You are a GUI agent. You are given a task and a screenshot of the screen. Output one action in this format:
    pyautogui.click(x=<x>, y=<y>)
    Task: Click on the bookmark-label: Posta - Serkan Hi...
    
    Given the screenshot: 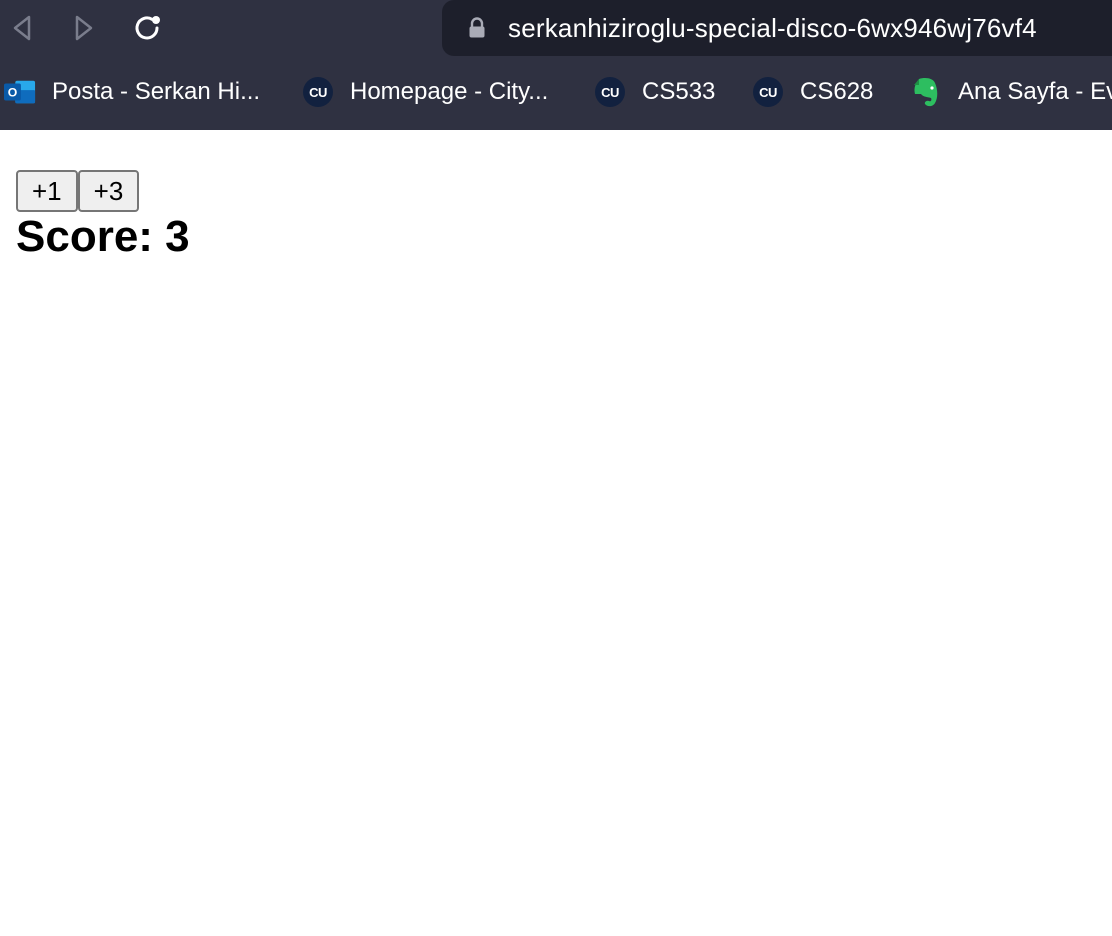 What is the action you would take?
    pyautogui.click(x=156, y=91)
    